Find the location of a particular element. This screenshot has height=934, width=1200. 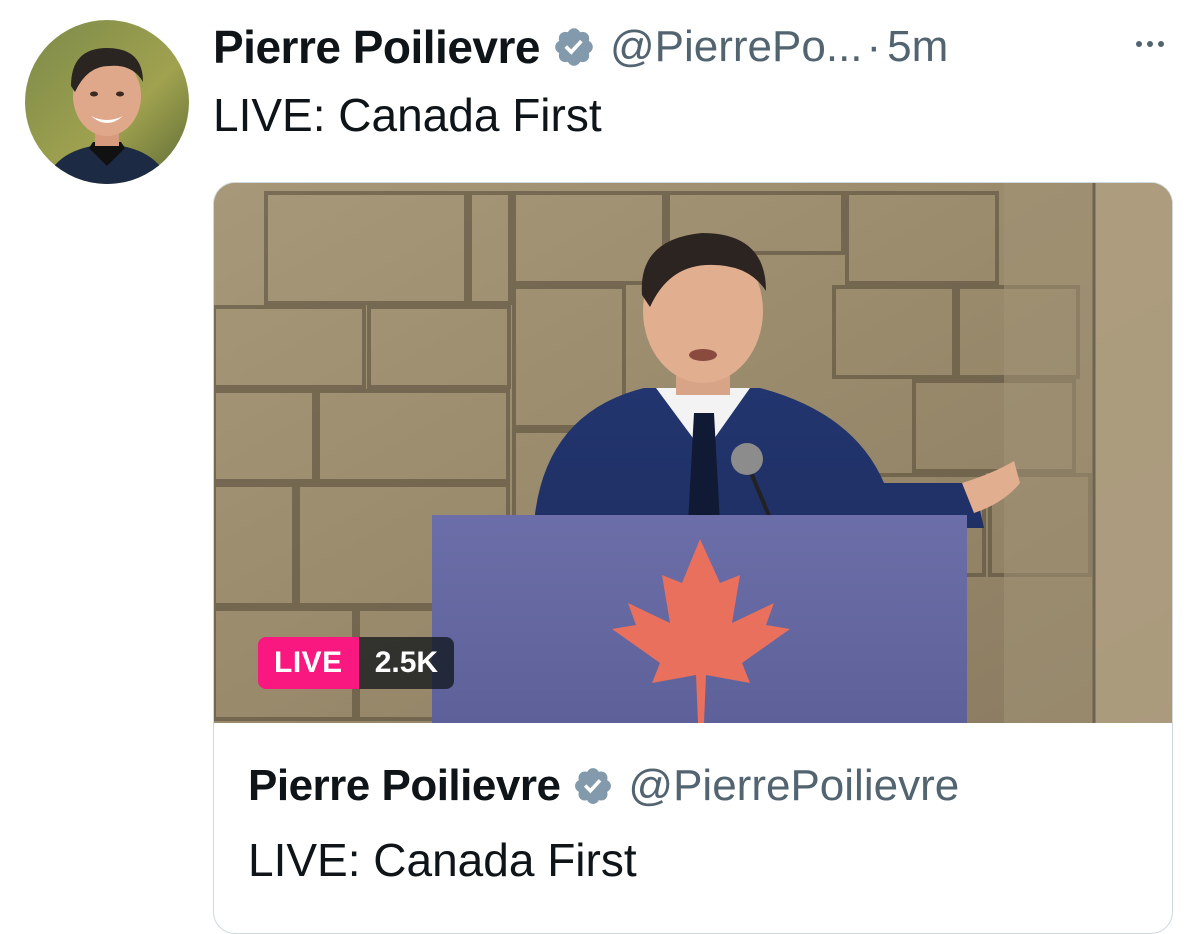

profile-photo is located at coordinates (107, 102).